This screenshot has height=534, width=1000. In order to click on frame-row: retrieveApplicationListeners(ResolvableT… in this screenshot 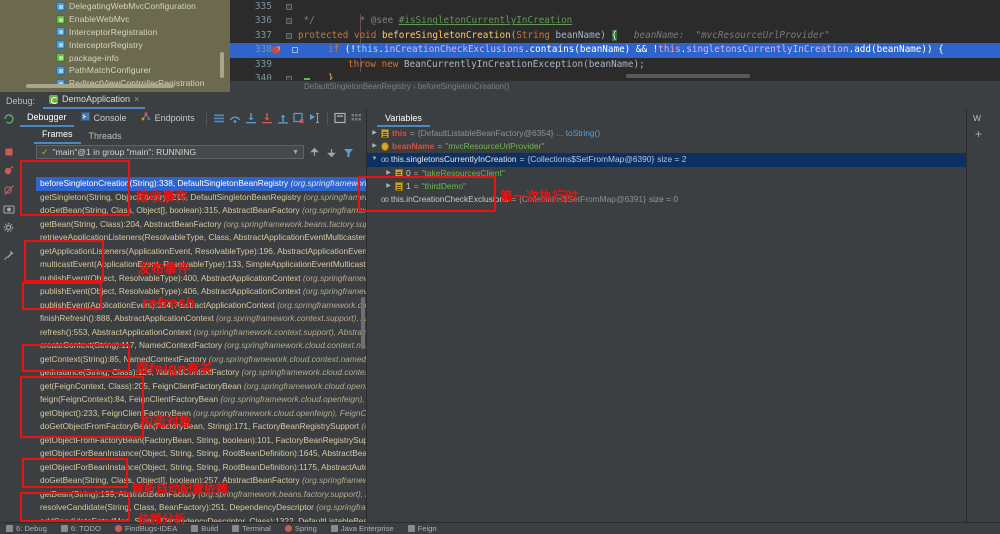, I will do `click(201, 238)`.